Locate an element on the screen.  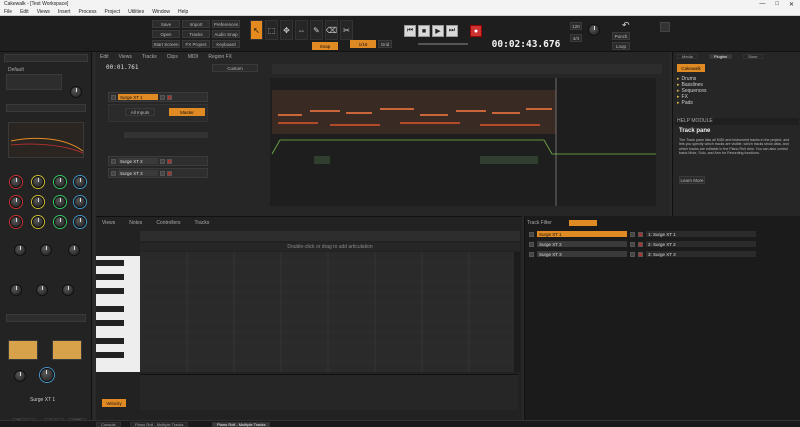
menu-help: Help is located at coordinates (183, 12).